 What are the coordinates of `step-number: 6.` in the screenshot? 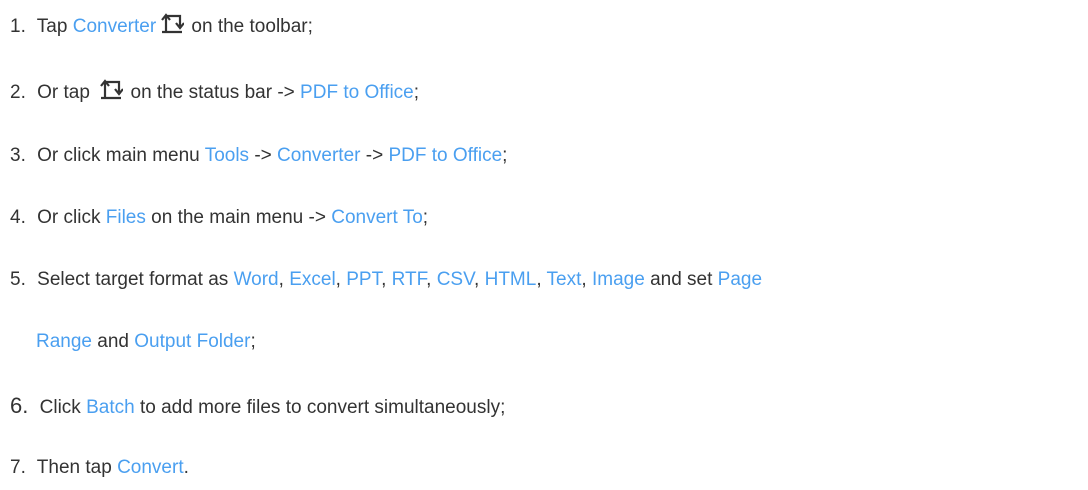 It's located at (19, 405).